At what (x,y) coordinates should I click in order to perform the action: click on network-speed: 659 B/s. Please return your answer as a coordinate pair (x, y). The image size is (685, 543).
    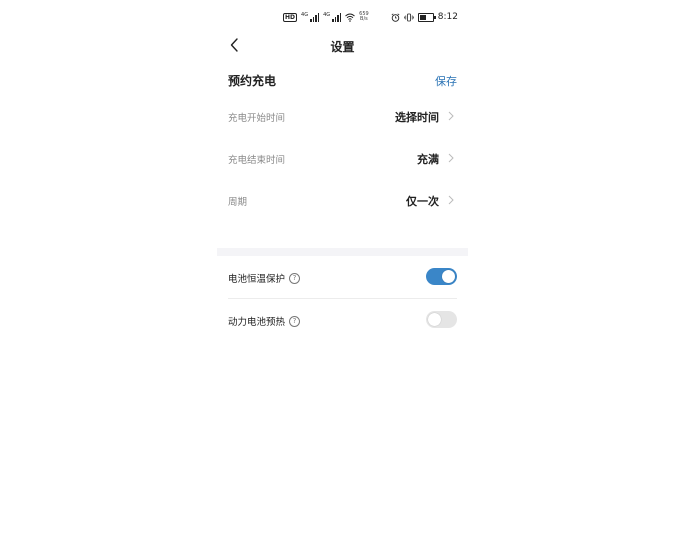
    Looking at the image, I should click on (364, 17).